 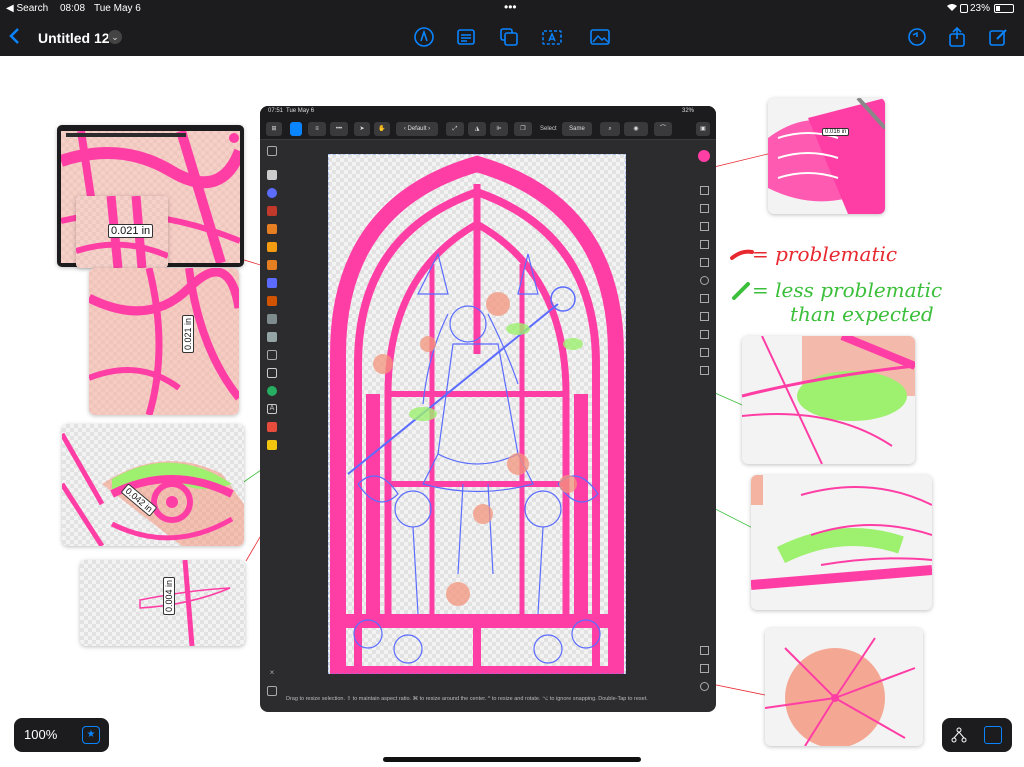 What do you see at coordinates (162, 603) in the screenshot?
I see `zoom-card-thin-line: 0.004 in` at bounding box center [162, 603].